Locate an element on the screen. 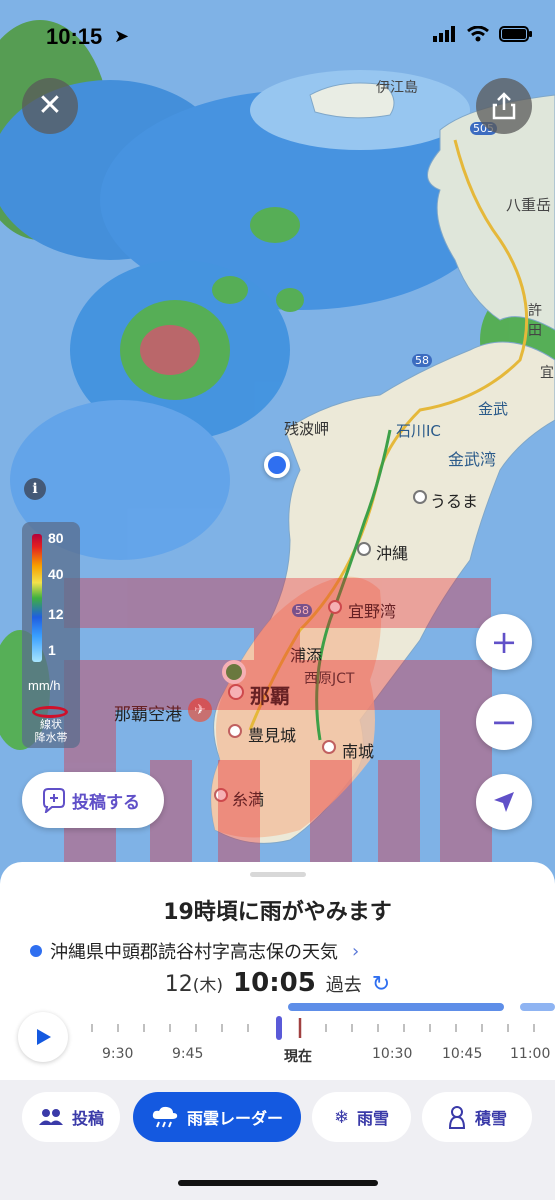 This screenshot has height=1200, width=555. locate-button is located at coordinates (504, 802).